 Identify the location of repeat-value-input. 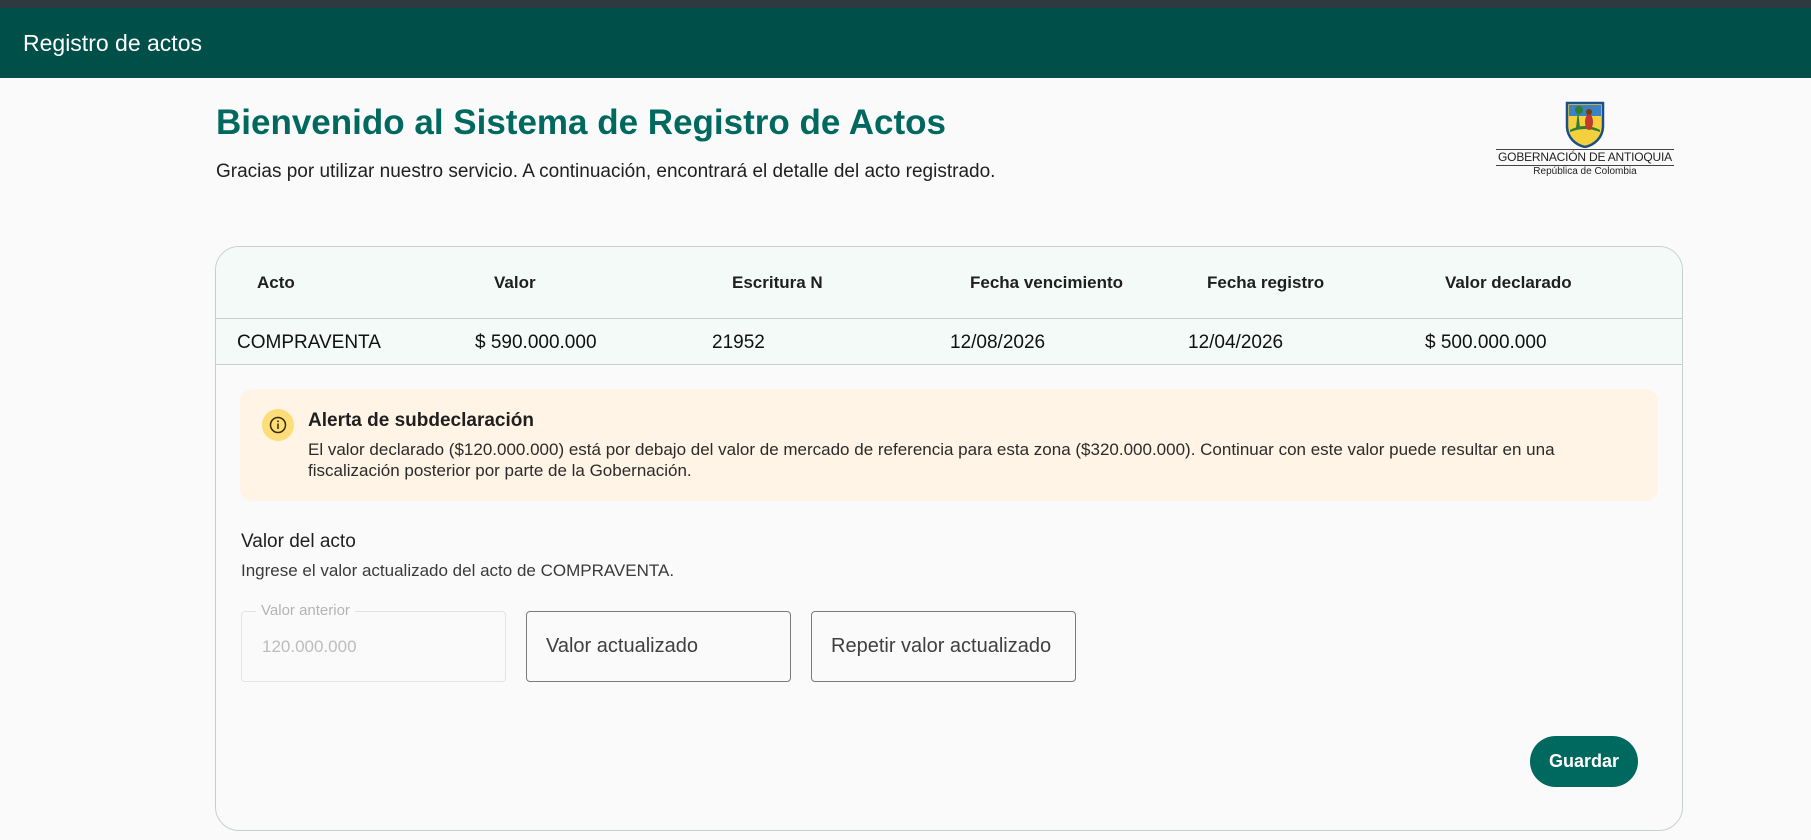
(943, 646).